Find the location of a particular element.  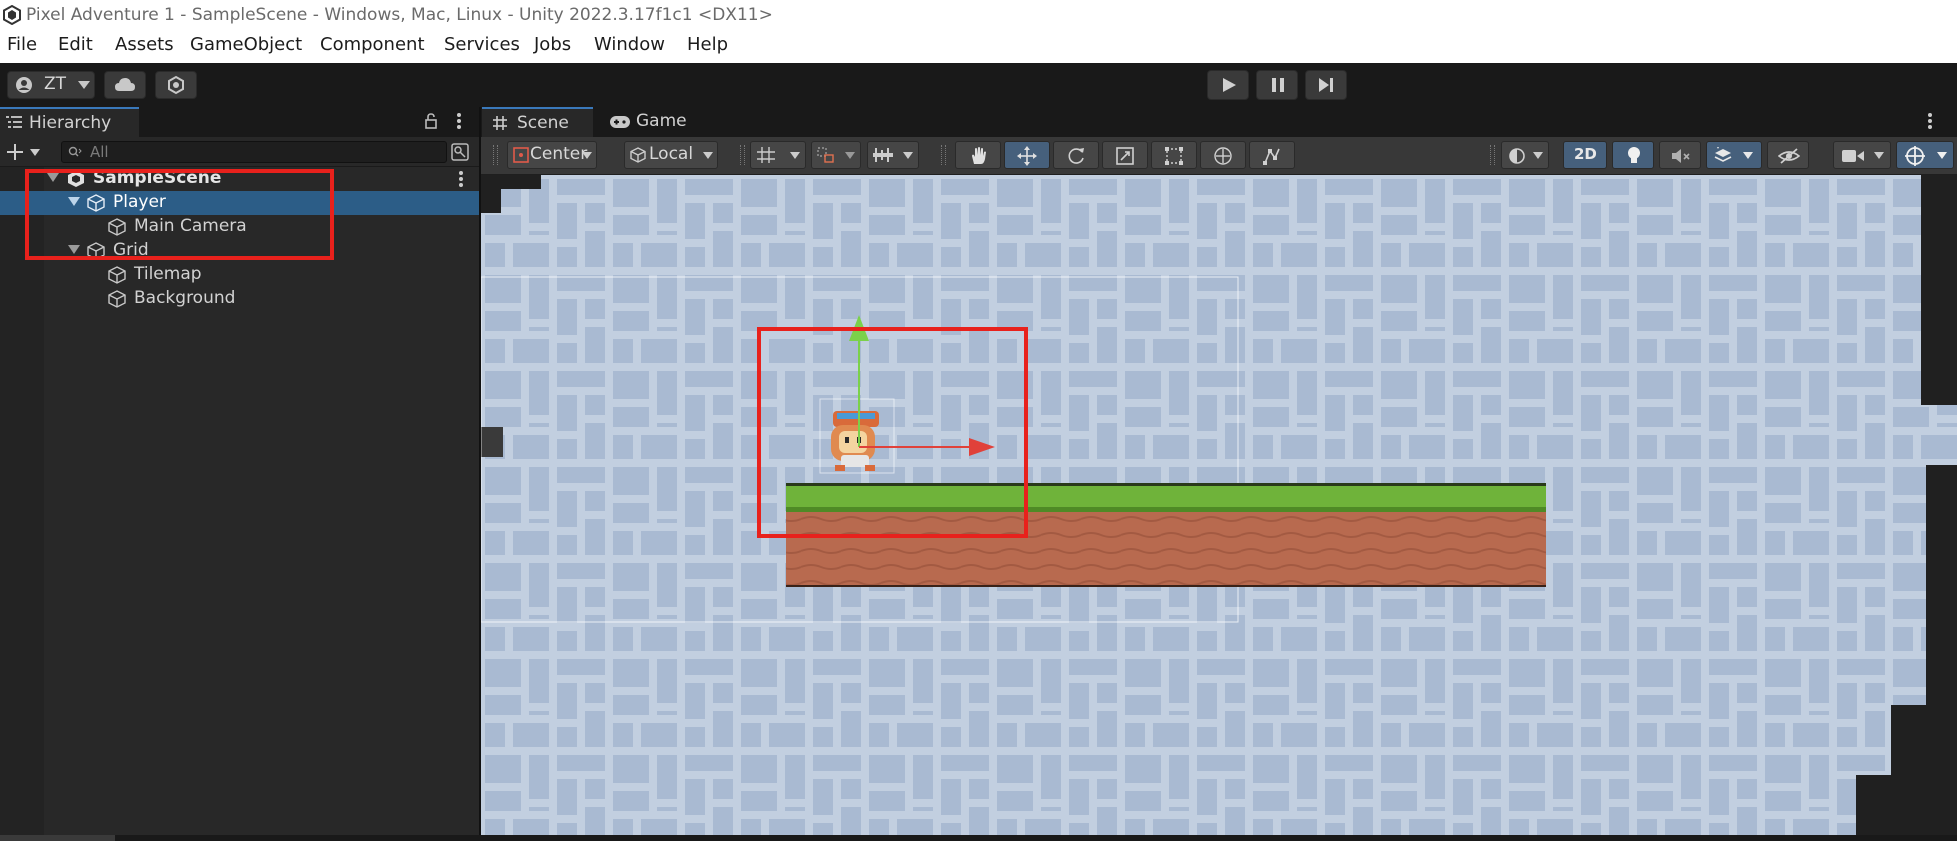

account-label: ZT is located at coordinates (55, 84).